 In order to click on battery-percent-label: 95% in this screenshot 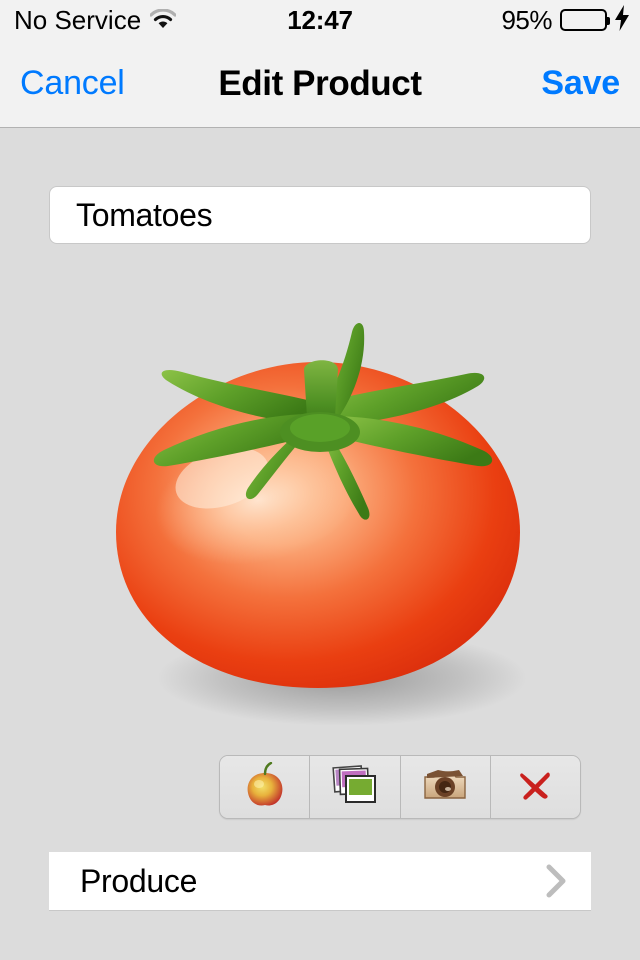, I will do `click(526, 19)`.